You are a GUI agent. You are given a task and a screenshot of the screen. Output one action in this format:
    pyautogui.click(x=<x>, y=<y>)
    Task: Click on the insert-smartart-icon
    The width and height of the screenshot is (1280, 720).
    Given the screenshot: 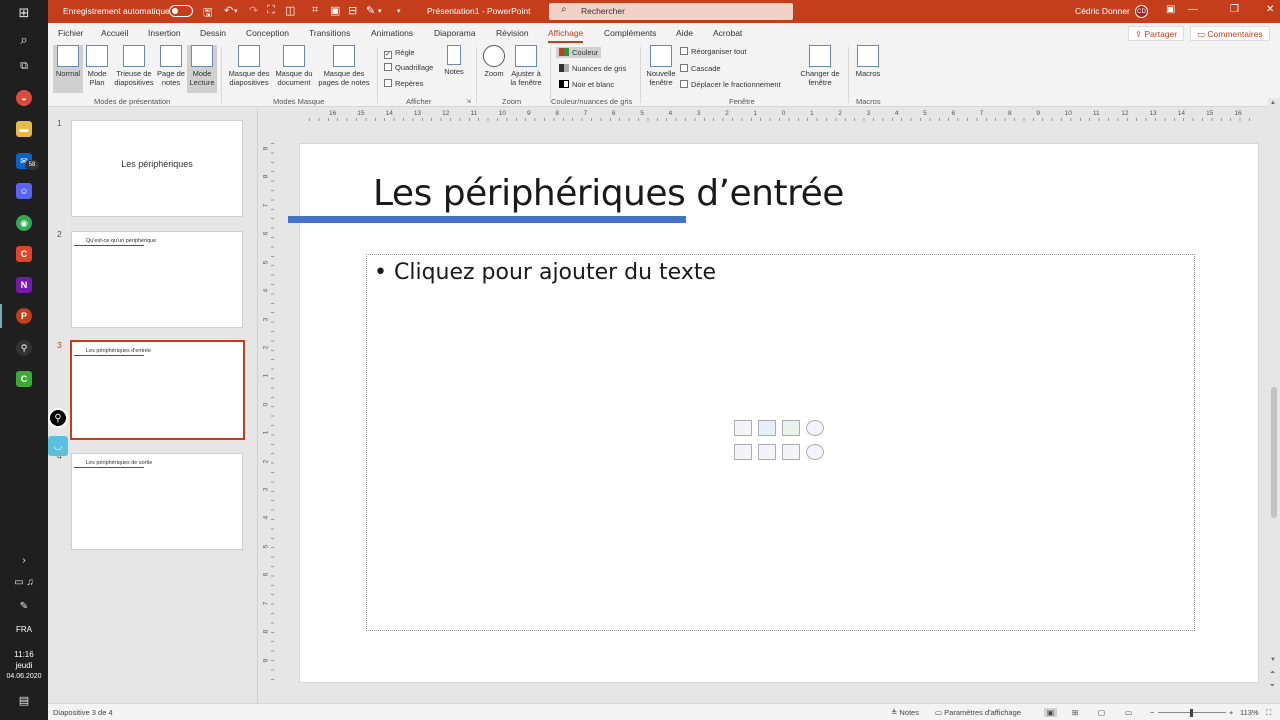 What is the action you would take?
    pyautogui.click(x=791, y=428)
    